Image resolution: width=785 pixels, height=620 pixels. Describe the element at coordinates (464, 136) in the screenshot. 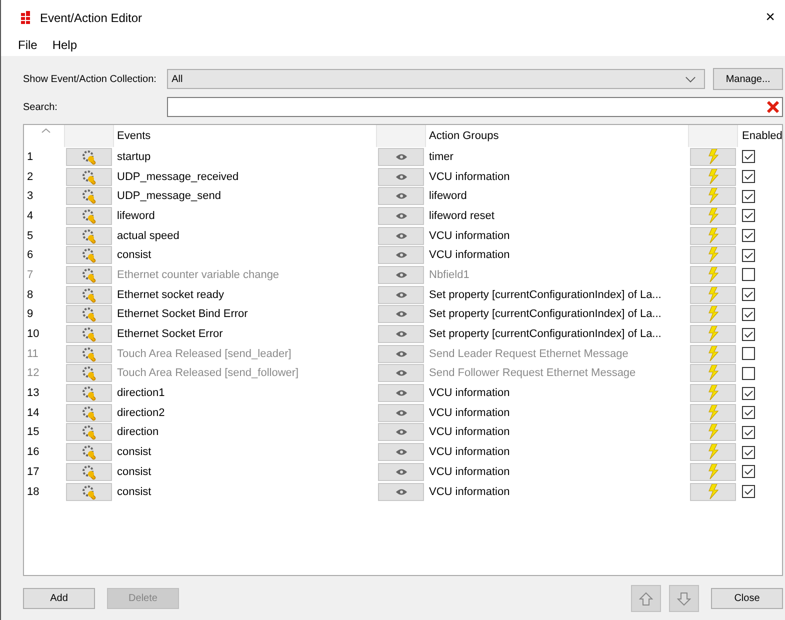

I see `column-header: Action Groups` at that location.